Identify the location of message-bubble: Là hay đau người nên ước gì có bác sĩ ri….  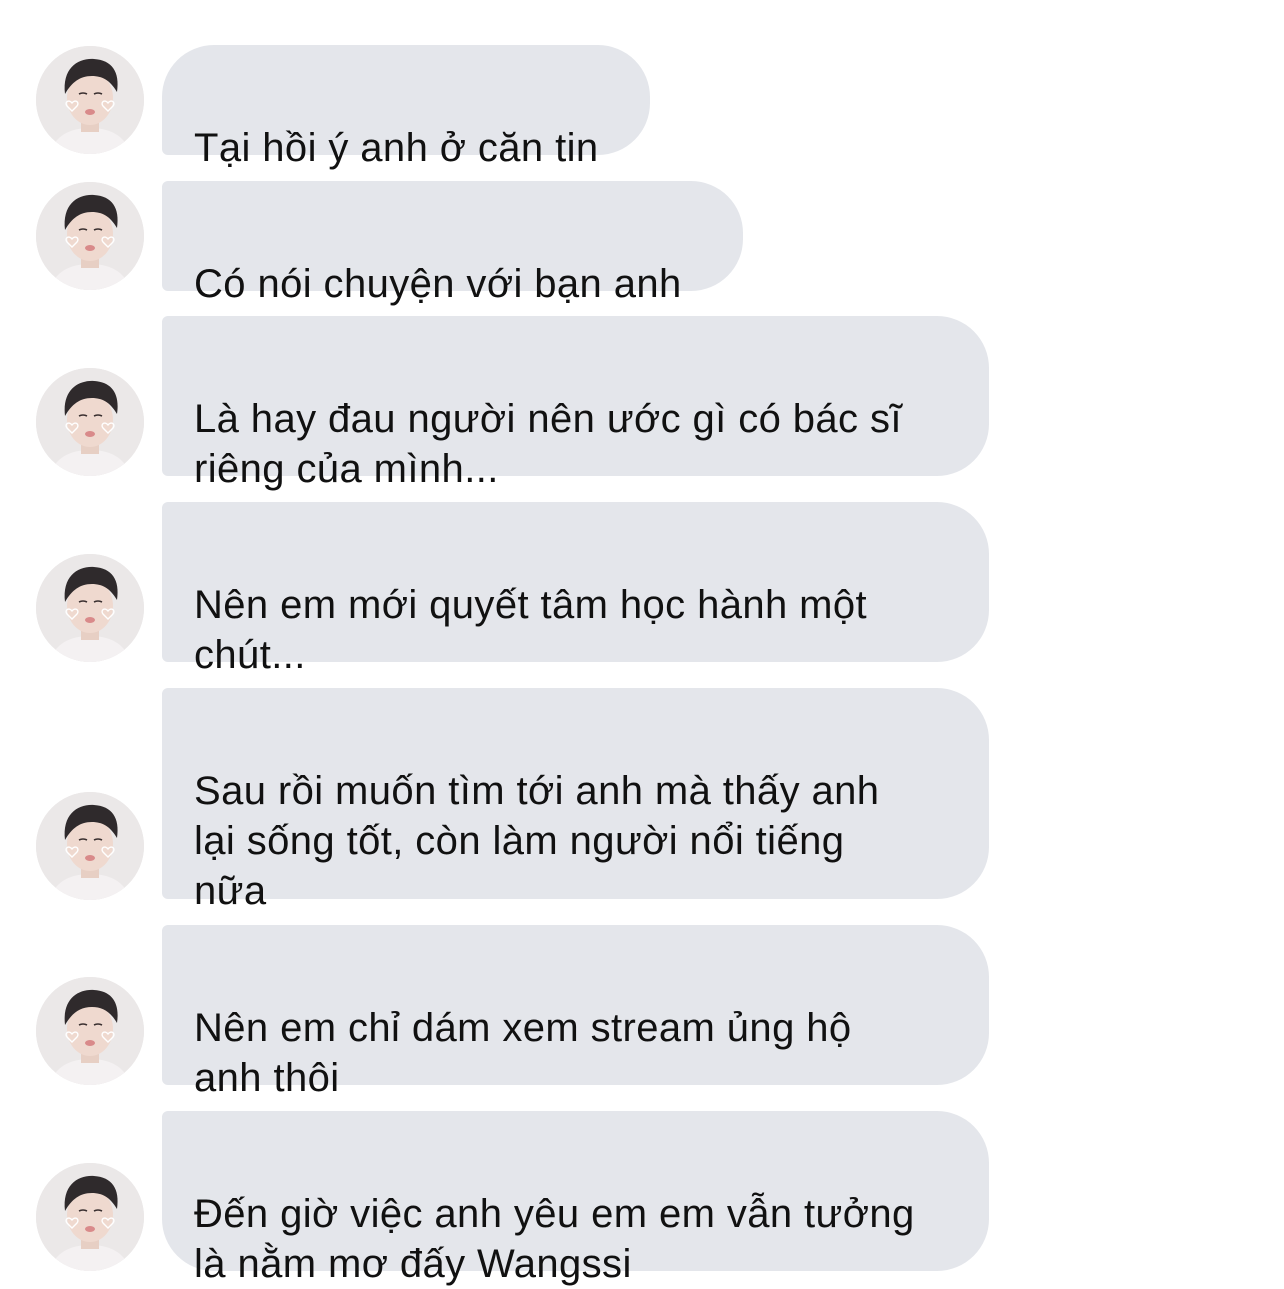
(575, 403).